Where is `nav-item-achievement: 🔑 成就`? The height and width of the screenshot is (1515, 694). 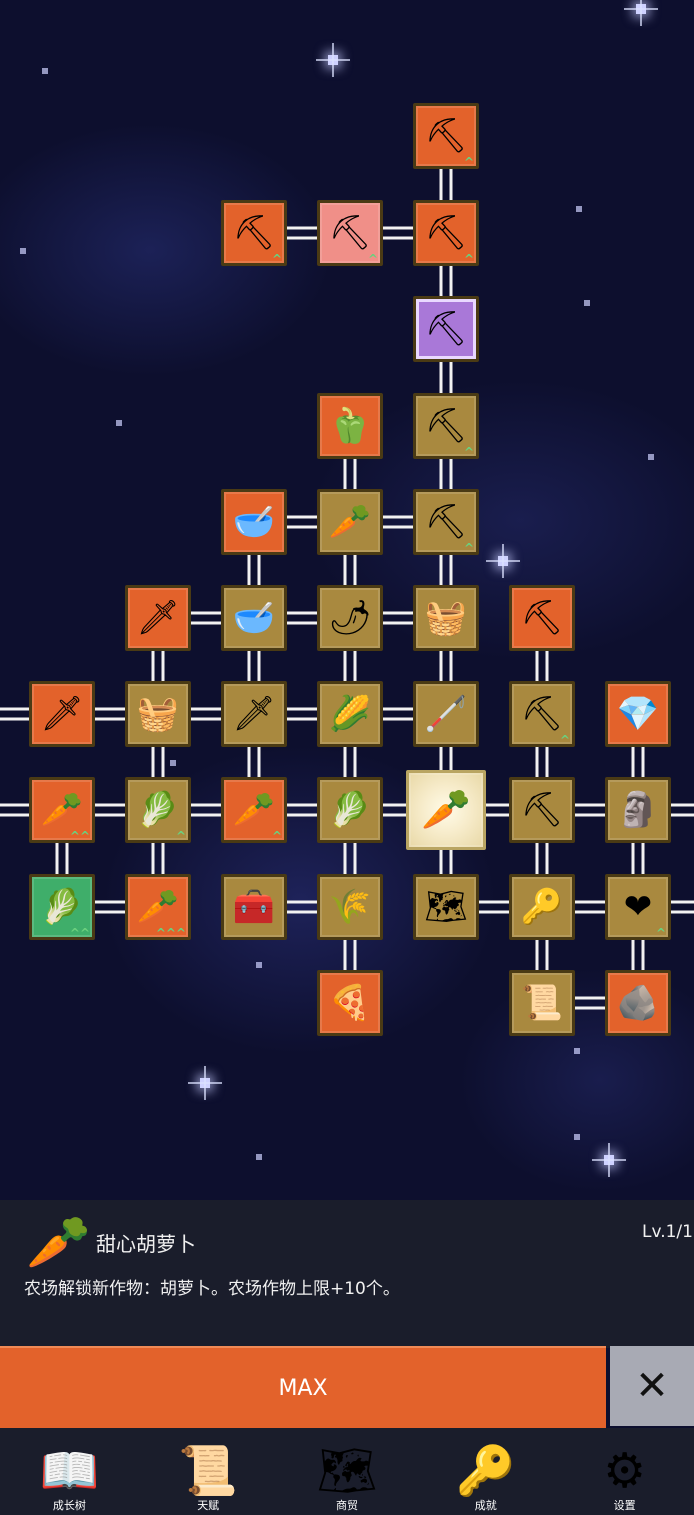 nav-item-achievement: 🔑 成就 is located at coordinates (485, 1471).